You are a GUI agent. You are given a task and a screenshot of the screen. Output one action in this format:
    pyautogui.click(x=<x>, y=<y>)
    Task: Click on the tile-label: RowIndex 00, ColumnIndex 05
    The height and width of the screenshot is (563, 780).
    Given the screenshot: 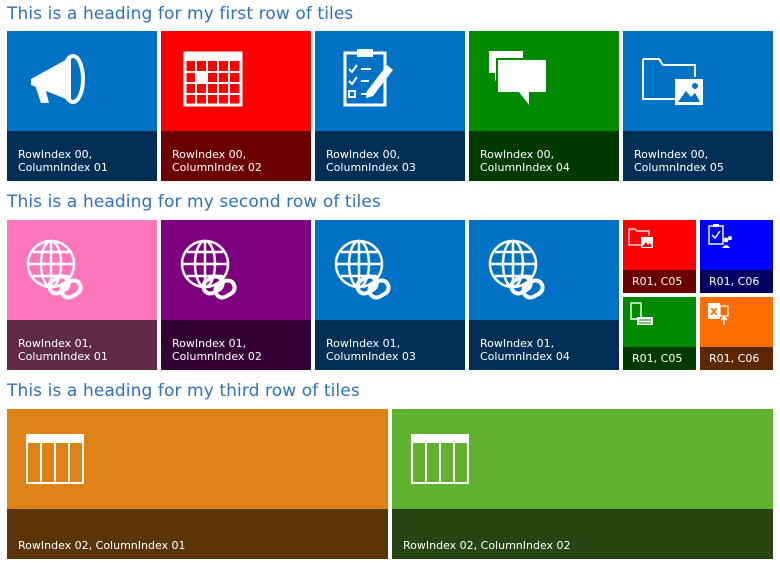 What is the action you would take?
    pyautogui.click(x=698, y=156)
    